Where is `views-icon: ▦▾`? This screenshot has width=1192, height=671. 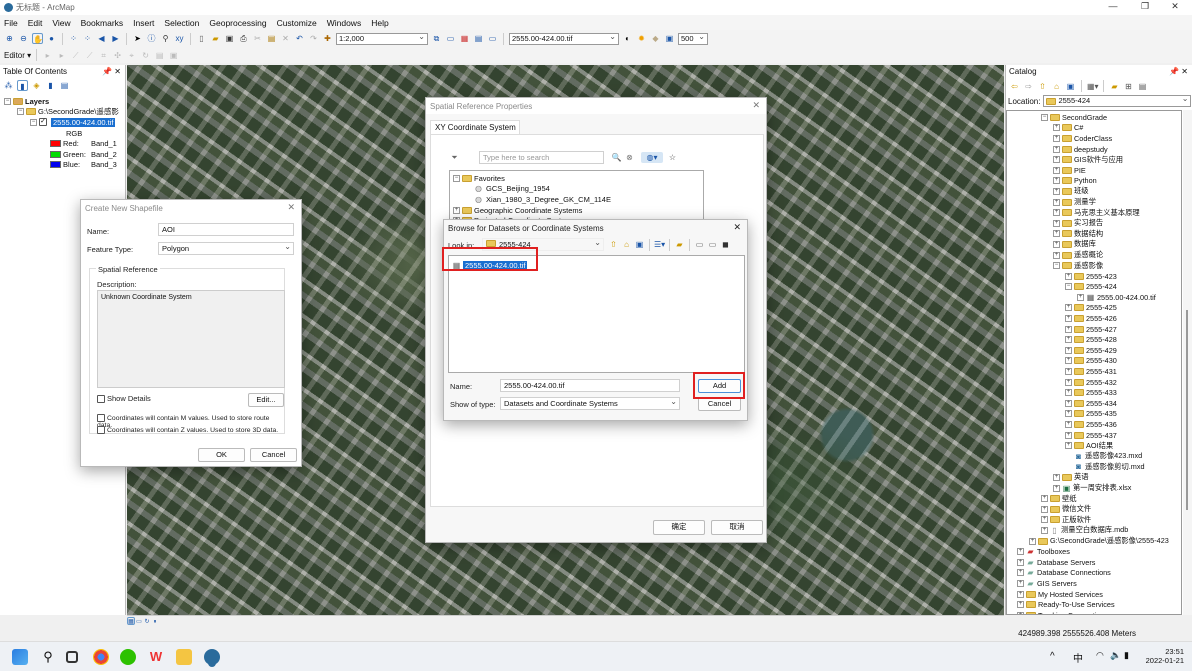
views-icon: ▦▾ is located at coordinates (1093, 86).